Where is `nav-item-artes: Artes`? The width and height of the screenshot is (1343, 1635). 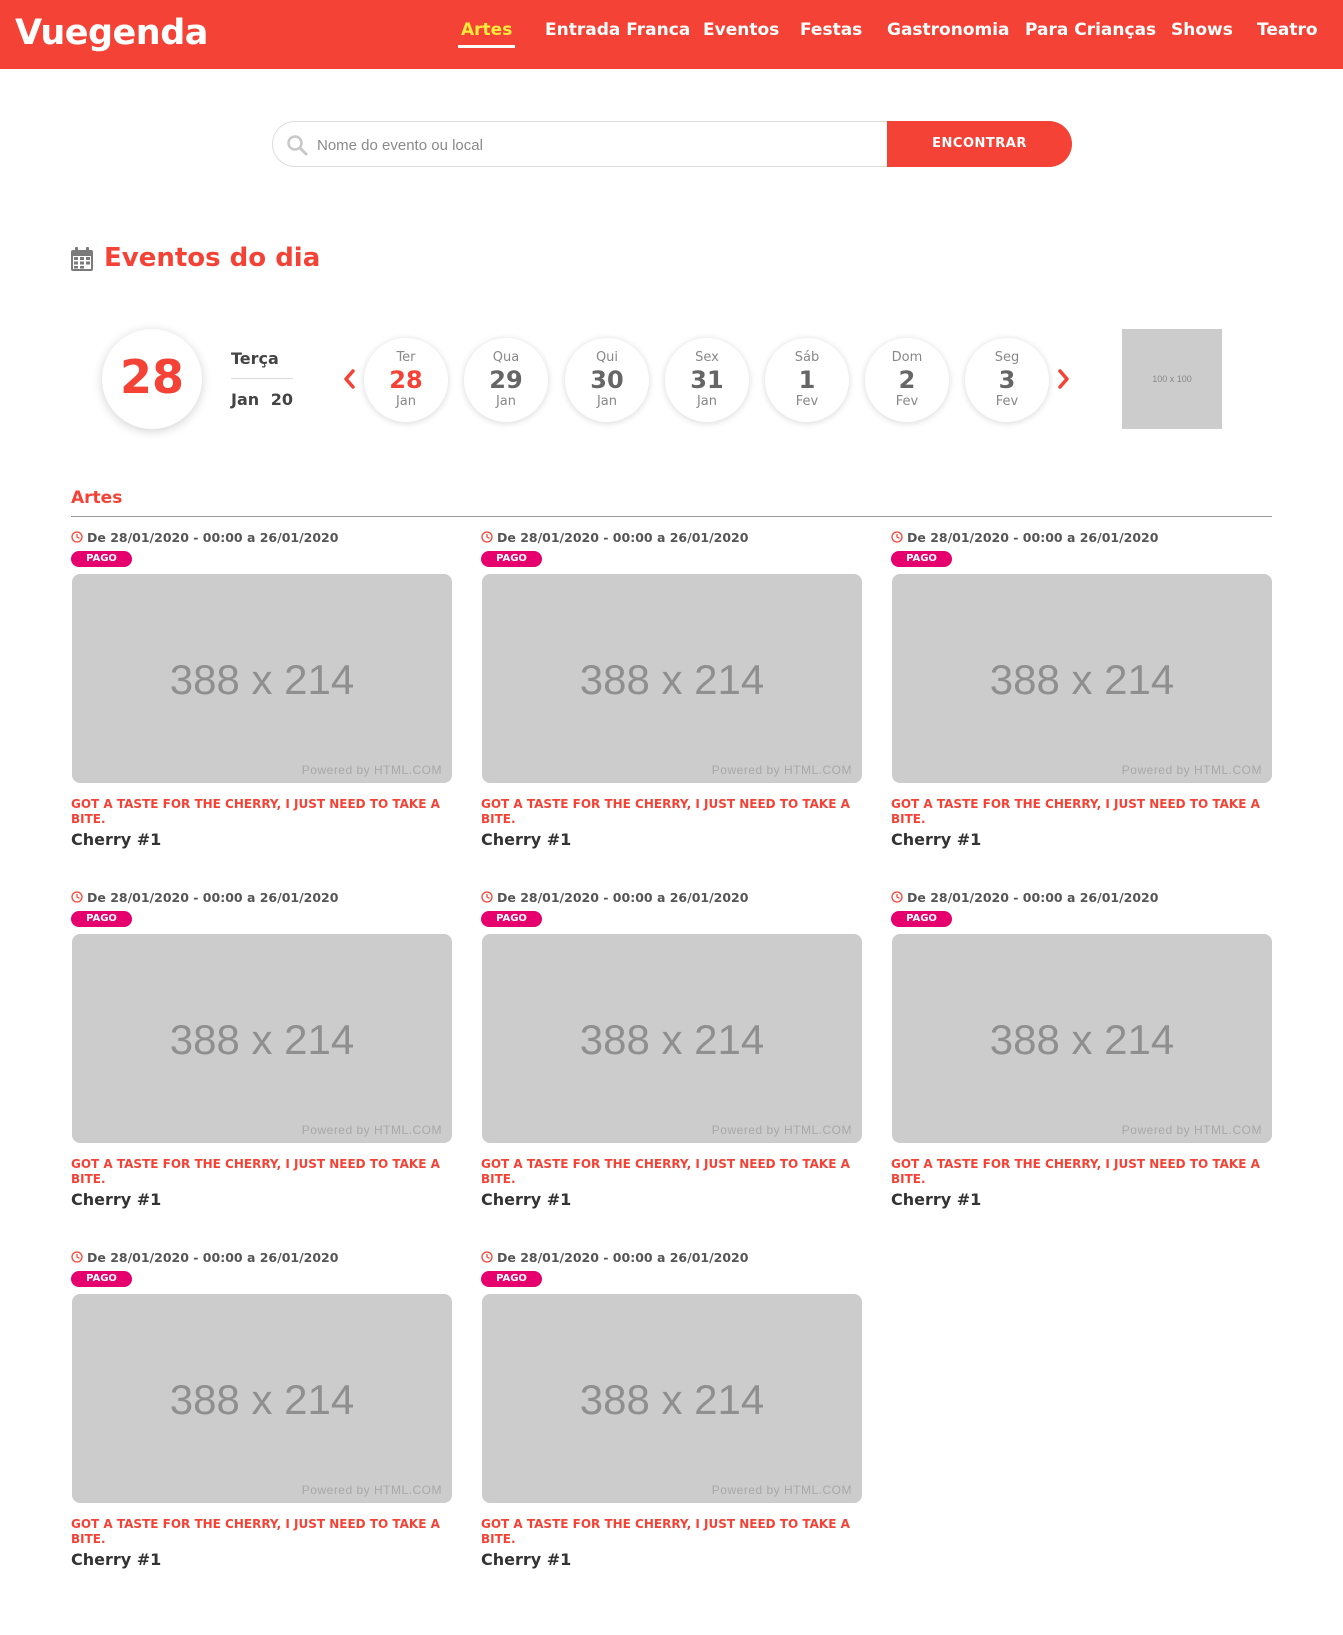 nav-item-artes: Artes is located at coordinates (486, 30).